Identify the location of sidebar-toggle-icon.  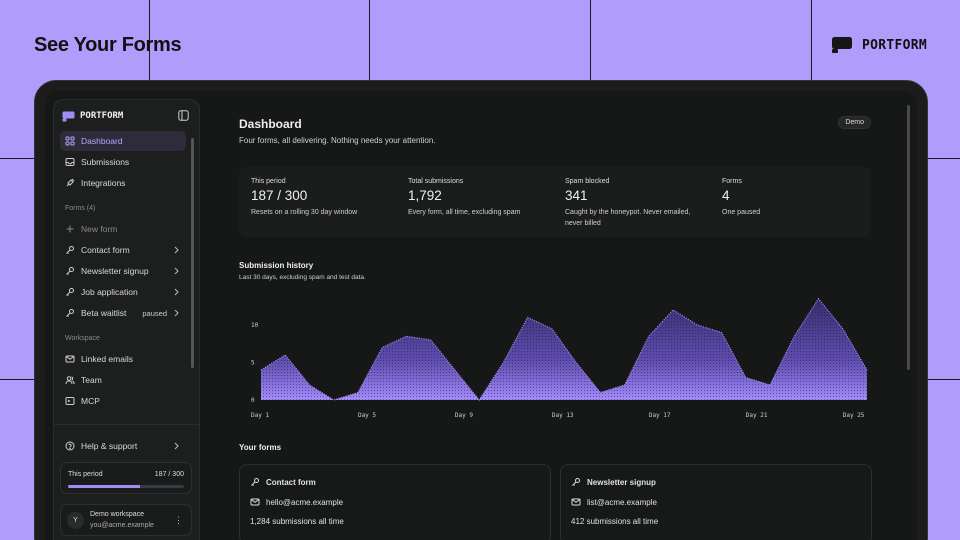
(183, 115).